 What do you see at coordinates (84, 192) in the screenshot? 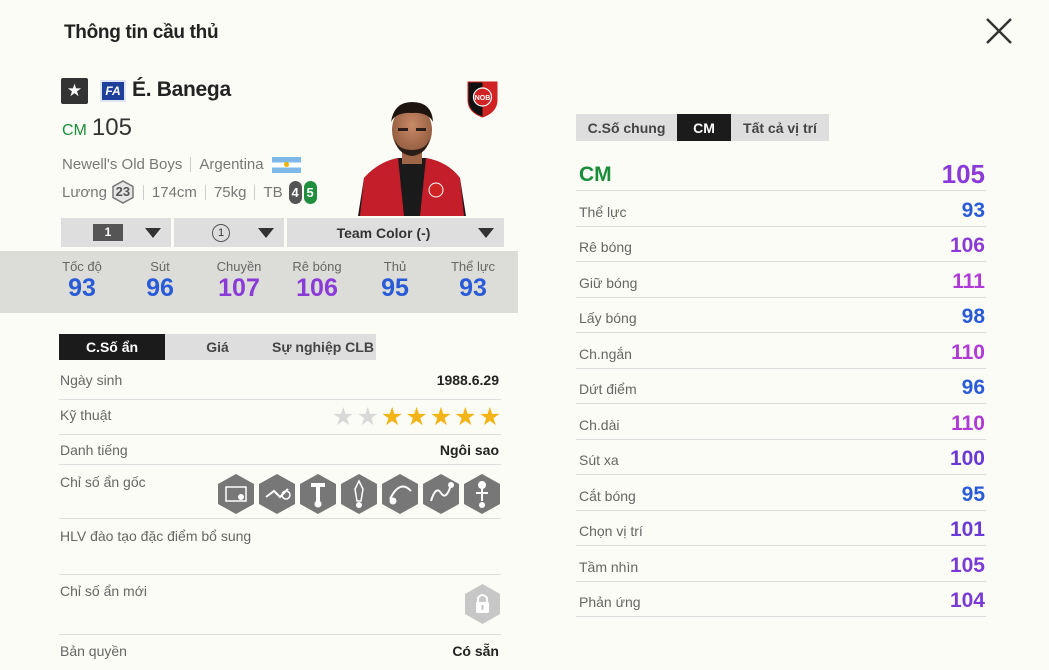
I see `salary-label: Lương` at bounding box center [84, 192].